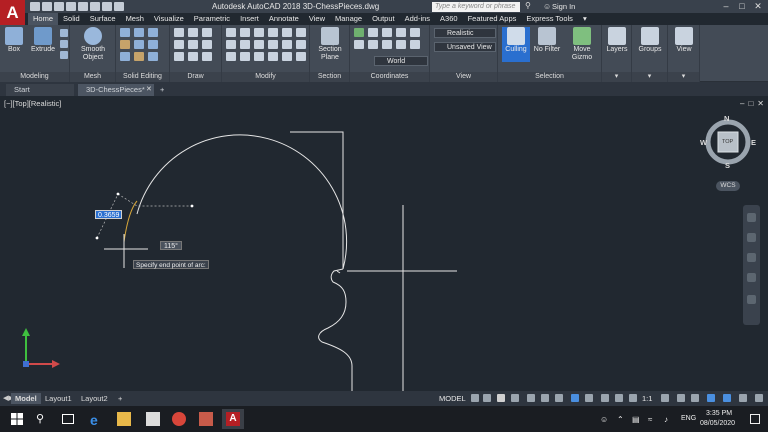 The image size is (768, 432). What do you see at coordinates (616, 77) in the screenshot?
I see `layers-expand-icon: ▾` at bounding box center [616, 77].